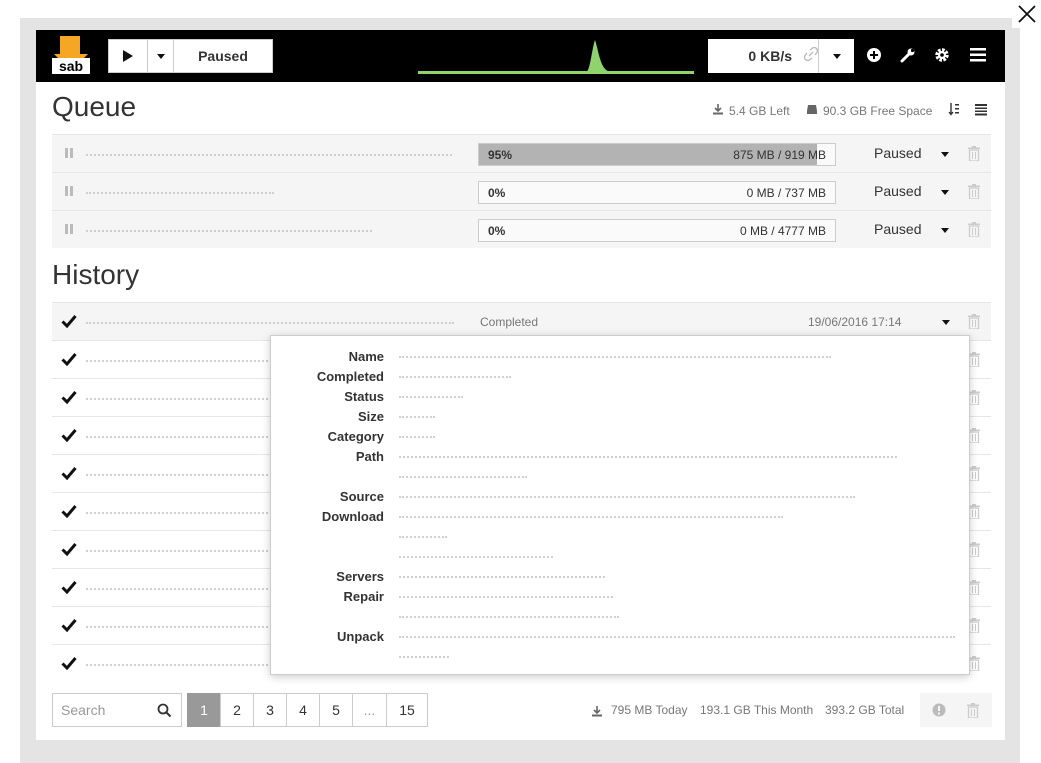 Image resolution: width=1041 pixels, height=763 pixels. What do you see at coordinates (981, 112) in the screenshot?
I see `list-icon` at bounding box center [981, 112].